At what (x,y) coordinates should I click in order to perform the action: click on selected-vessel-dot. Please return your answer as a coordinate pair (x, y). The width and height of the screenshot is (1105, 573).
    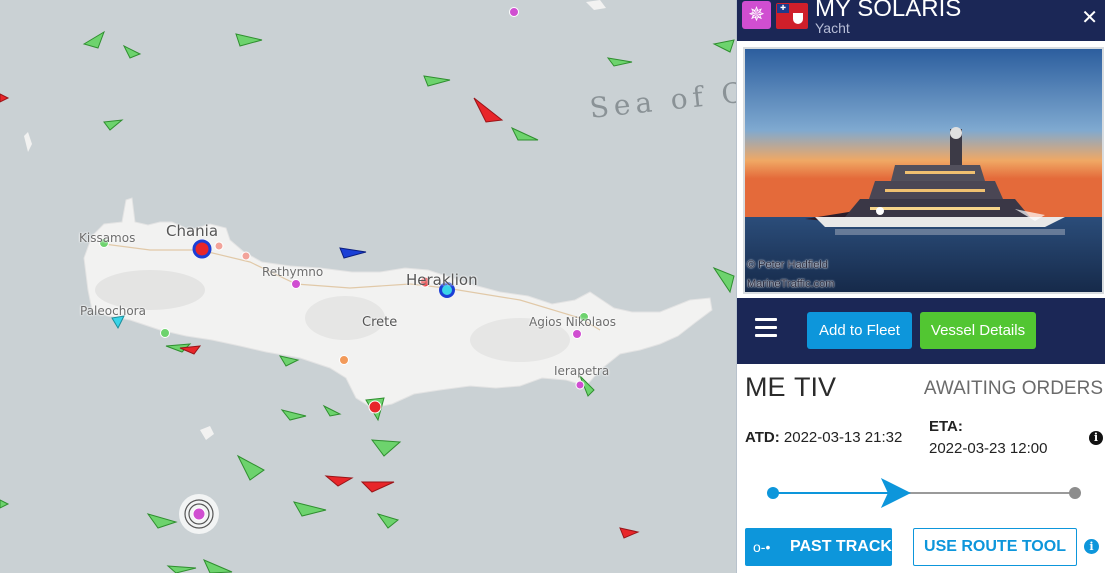
    Looking at the image, I should click on (199, 514).